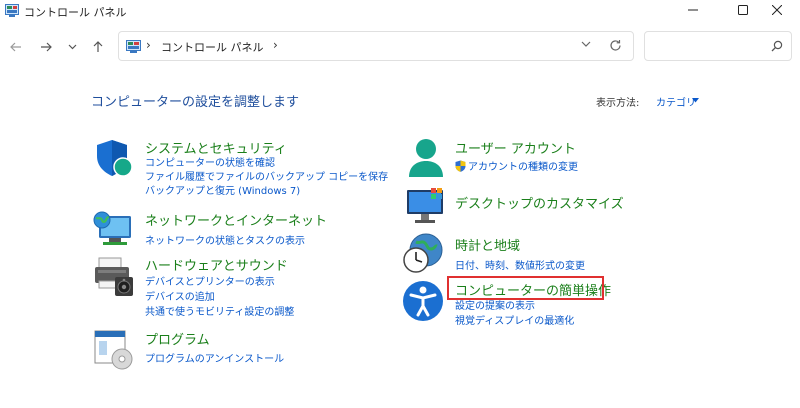 This screenshot has height=408, width=800. What do you see at coordinates (423, 301) in the screenshot?
I see `accessibility-icon` at bounding box center [423, 301].